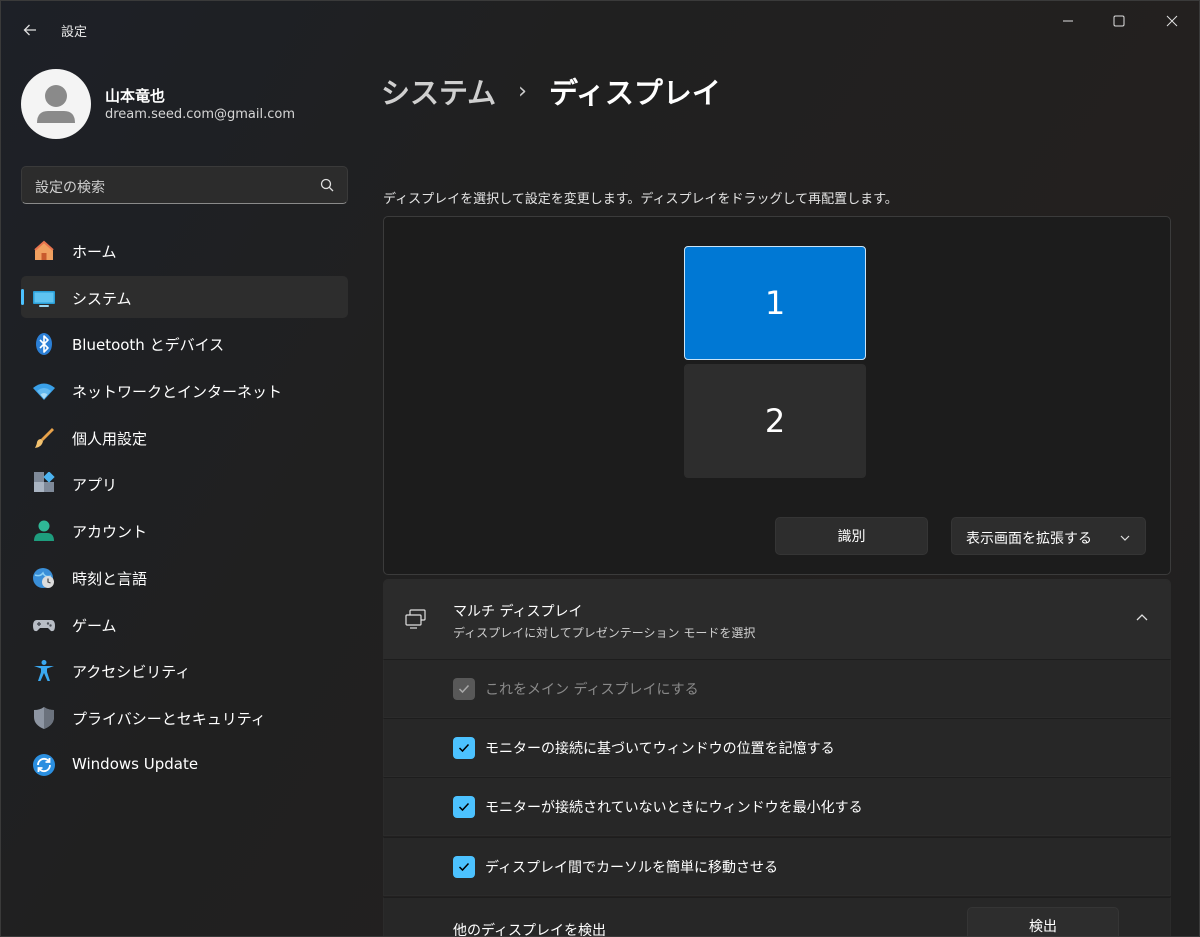  I want to click on sidebar-item-apps: アプリ, so click(184, 483).